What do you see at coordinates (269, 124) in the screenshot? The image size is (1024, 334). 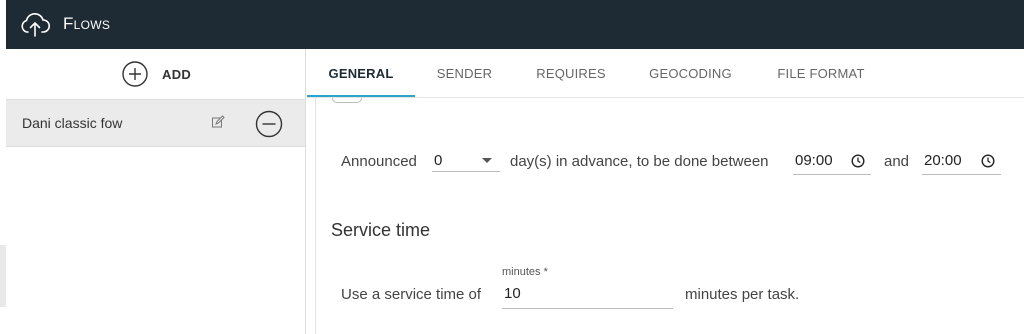 I see `remove-circle-icon` at bounding box center [269, 124].